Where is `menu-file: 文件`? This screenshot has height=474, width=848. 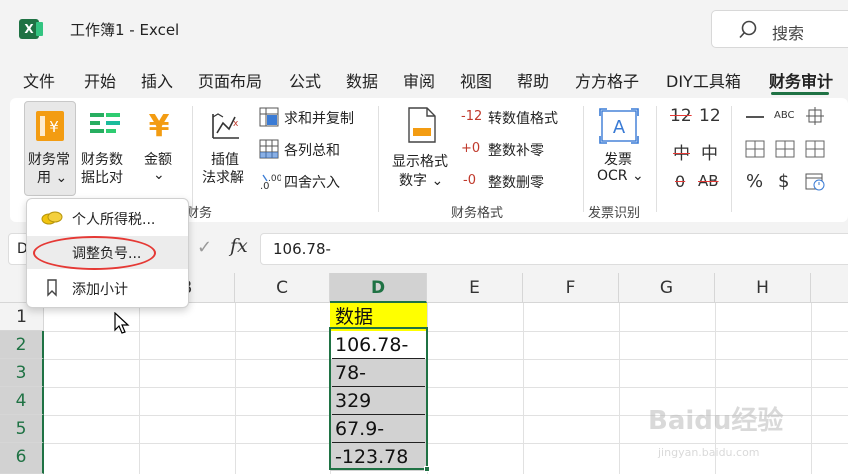
menu-file: 文件 is located at coordinates (39, 80).